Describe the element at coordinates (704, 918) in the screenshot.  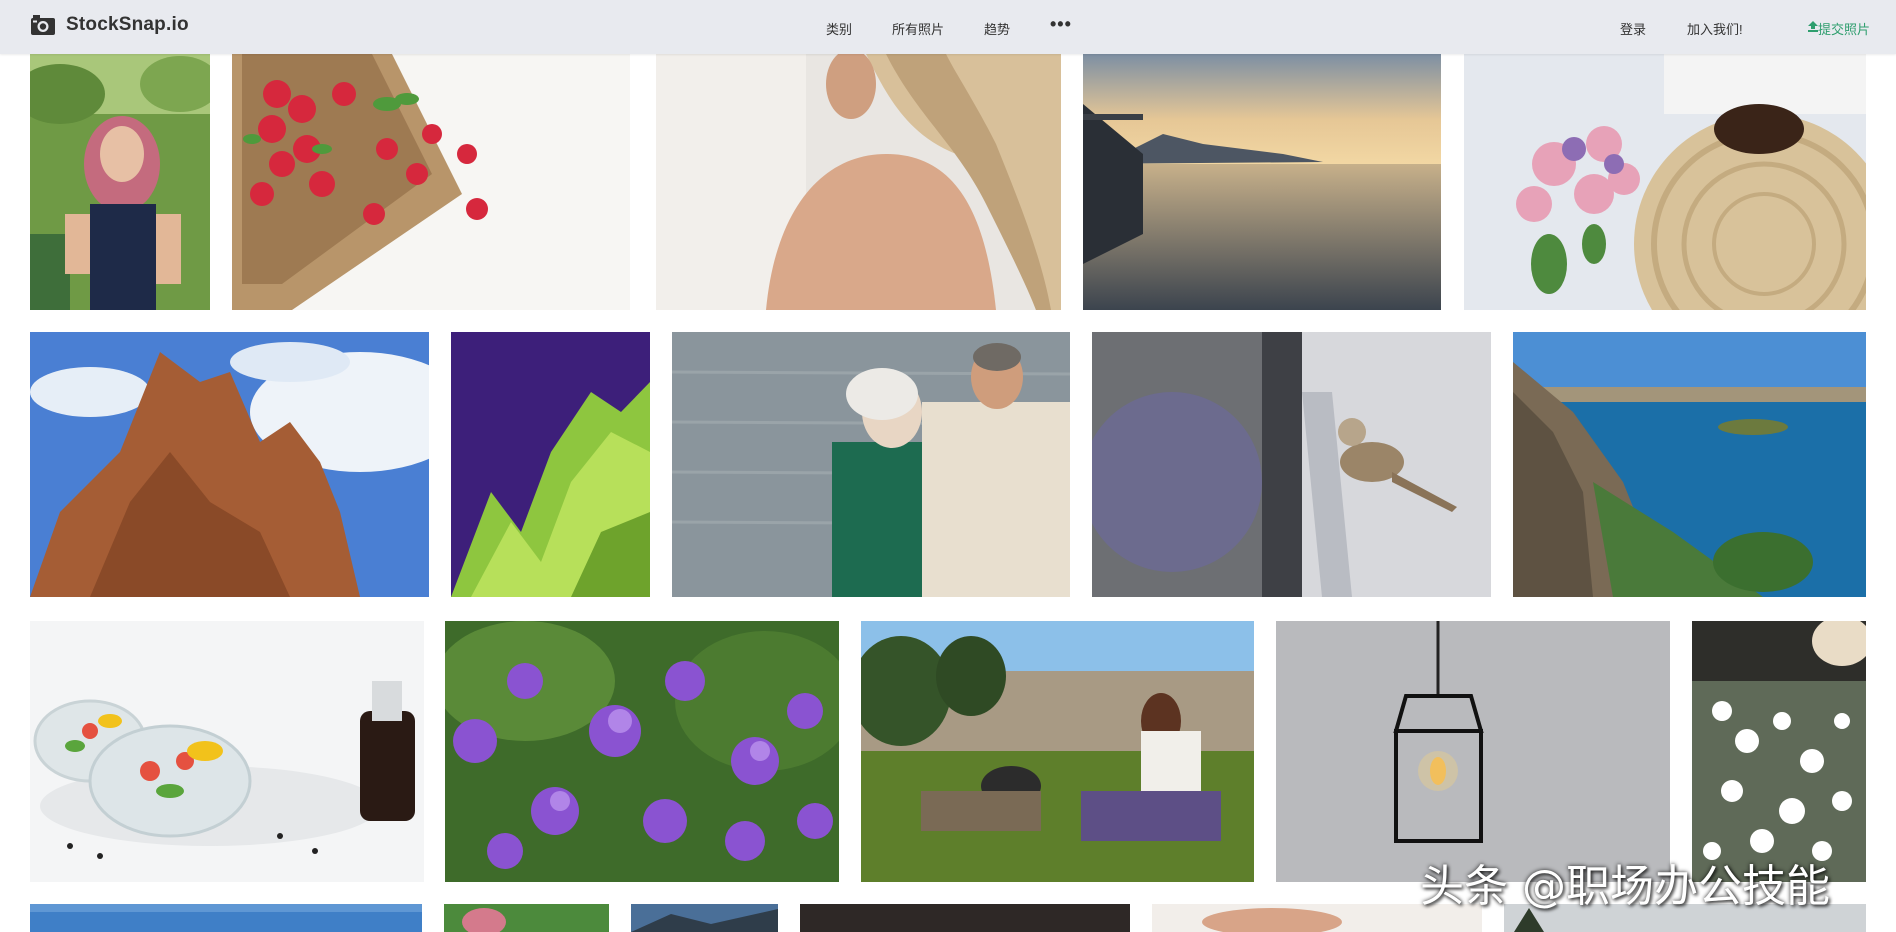
I see `photo-row4-c` at that location.